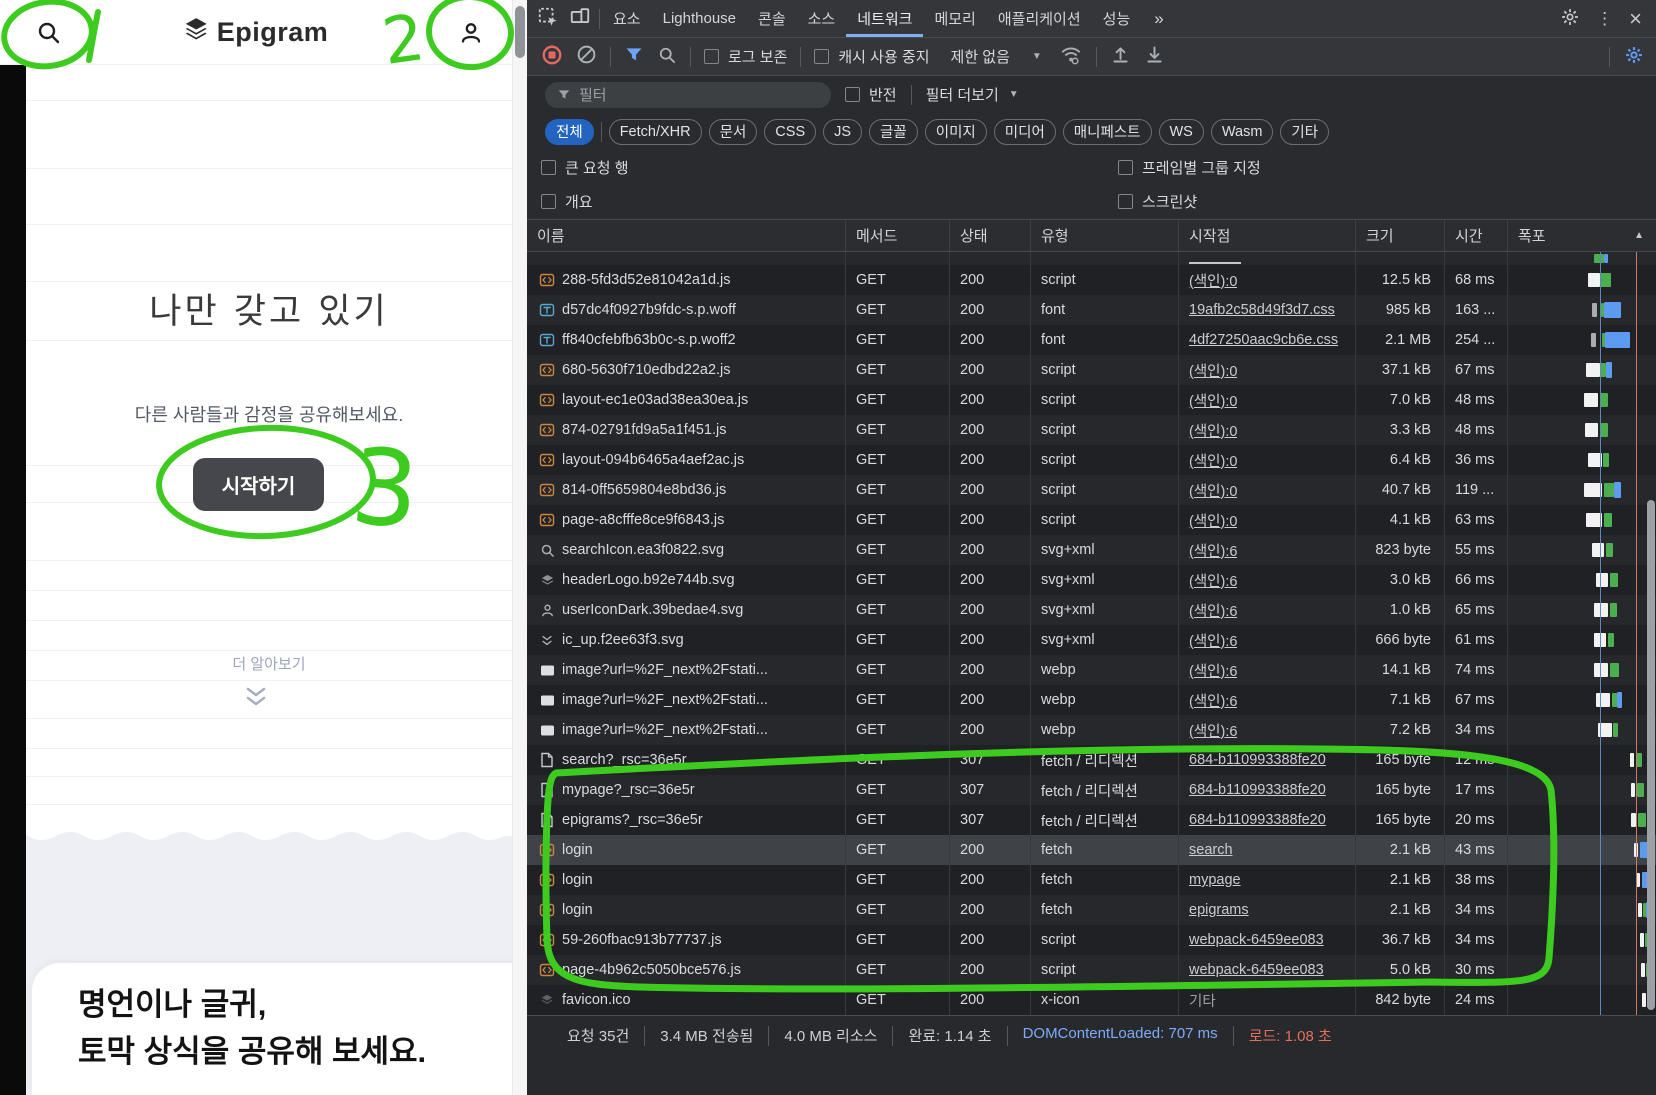  Describe the element at coordinates (772, 18) in the screenshot. I see `devtools-tab-콘솔: 콘솔` at that location.